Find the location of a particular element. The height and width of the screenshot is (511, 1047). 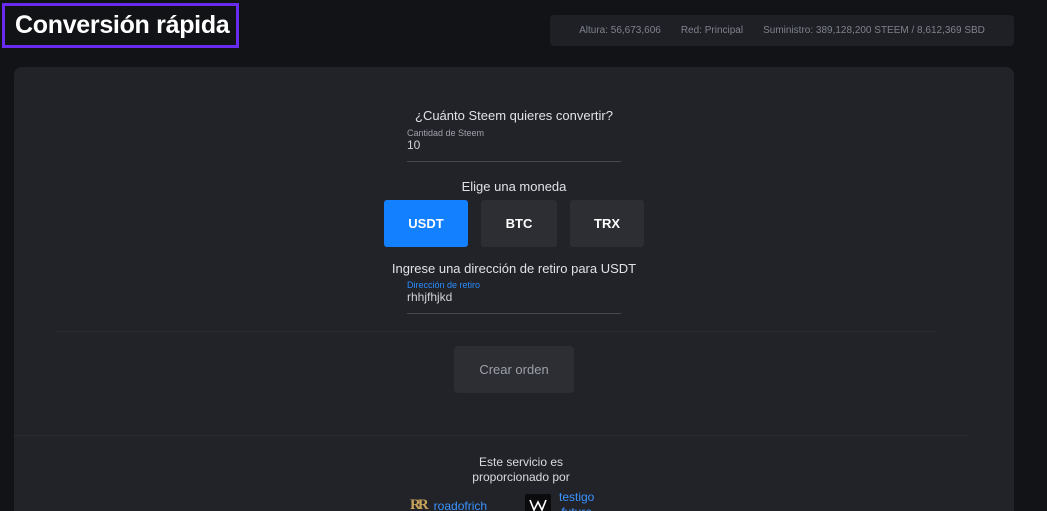

roadofrich-logo-icon: RR is located at coordinates (419, 504).